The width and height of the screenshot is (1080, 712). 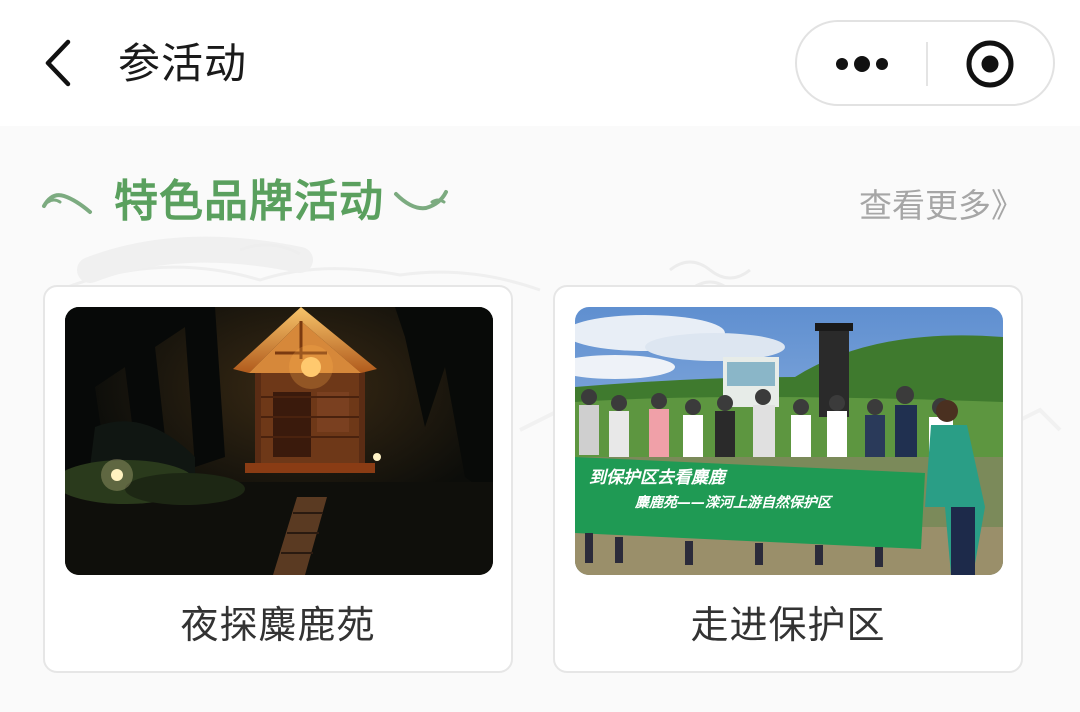 I want to click on target-circle-icon, so click(x=990, y=64).